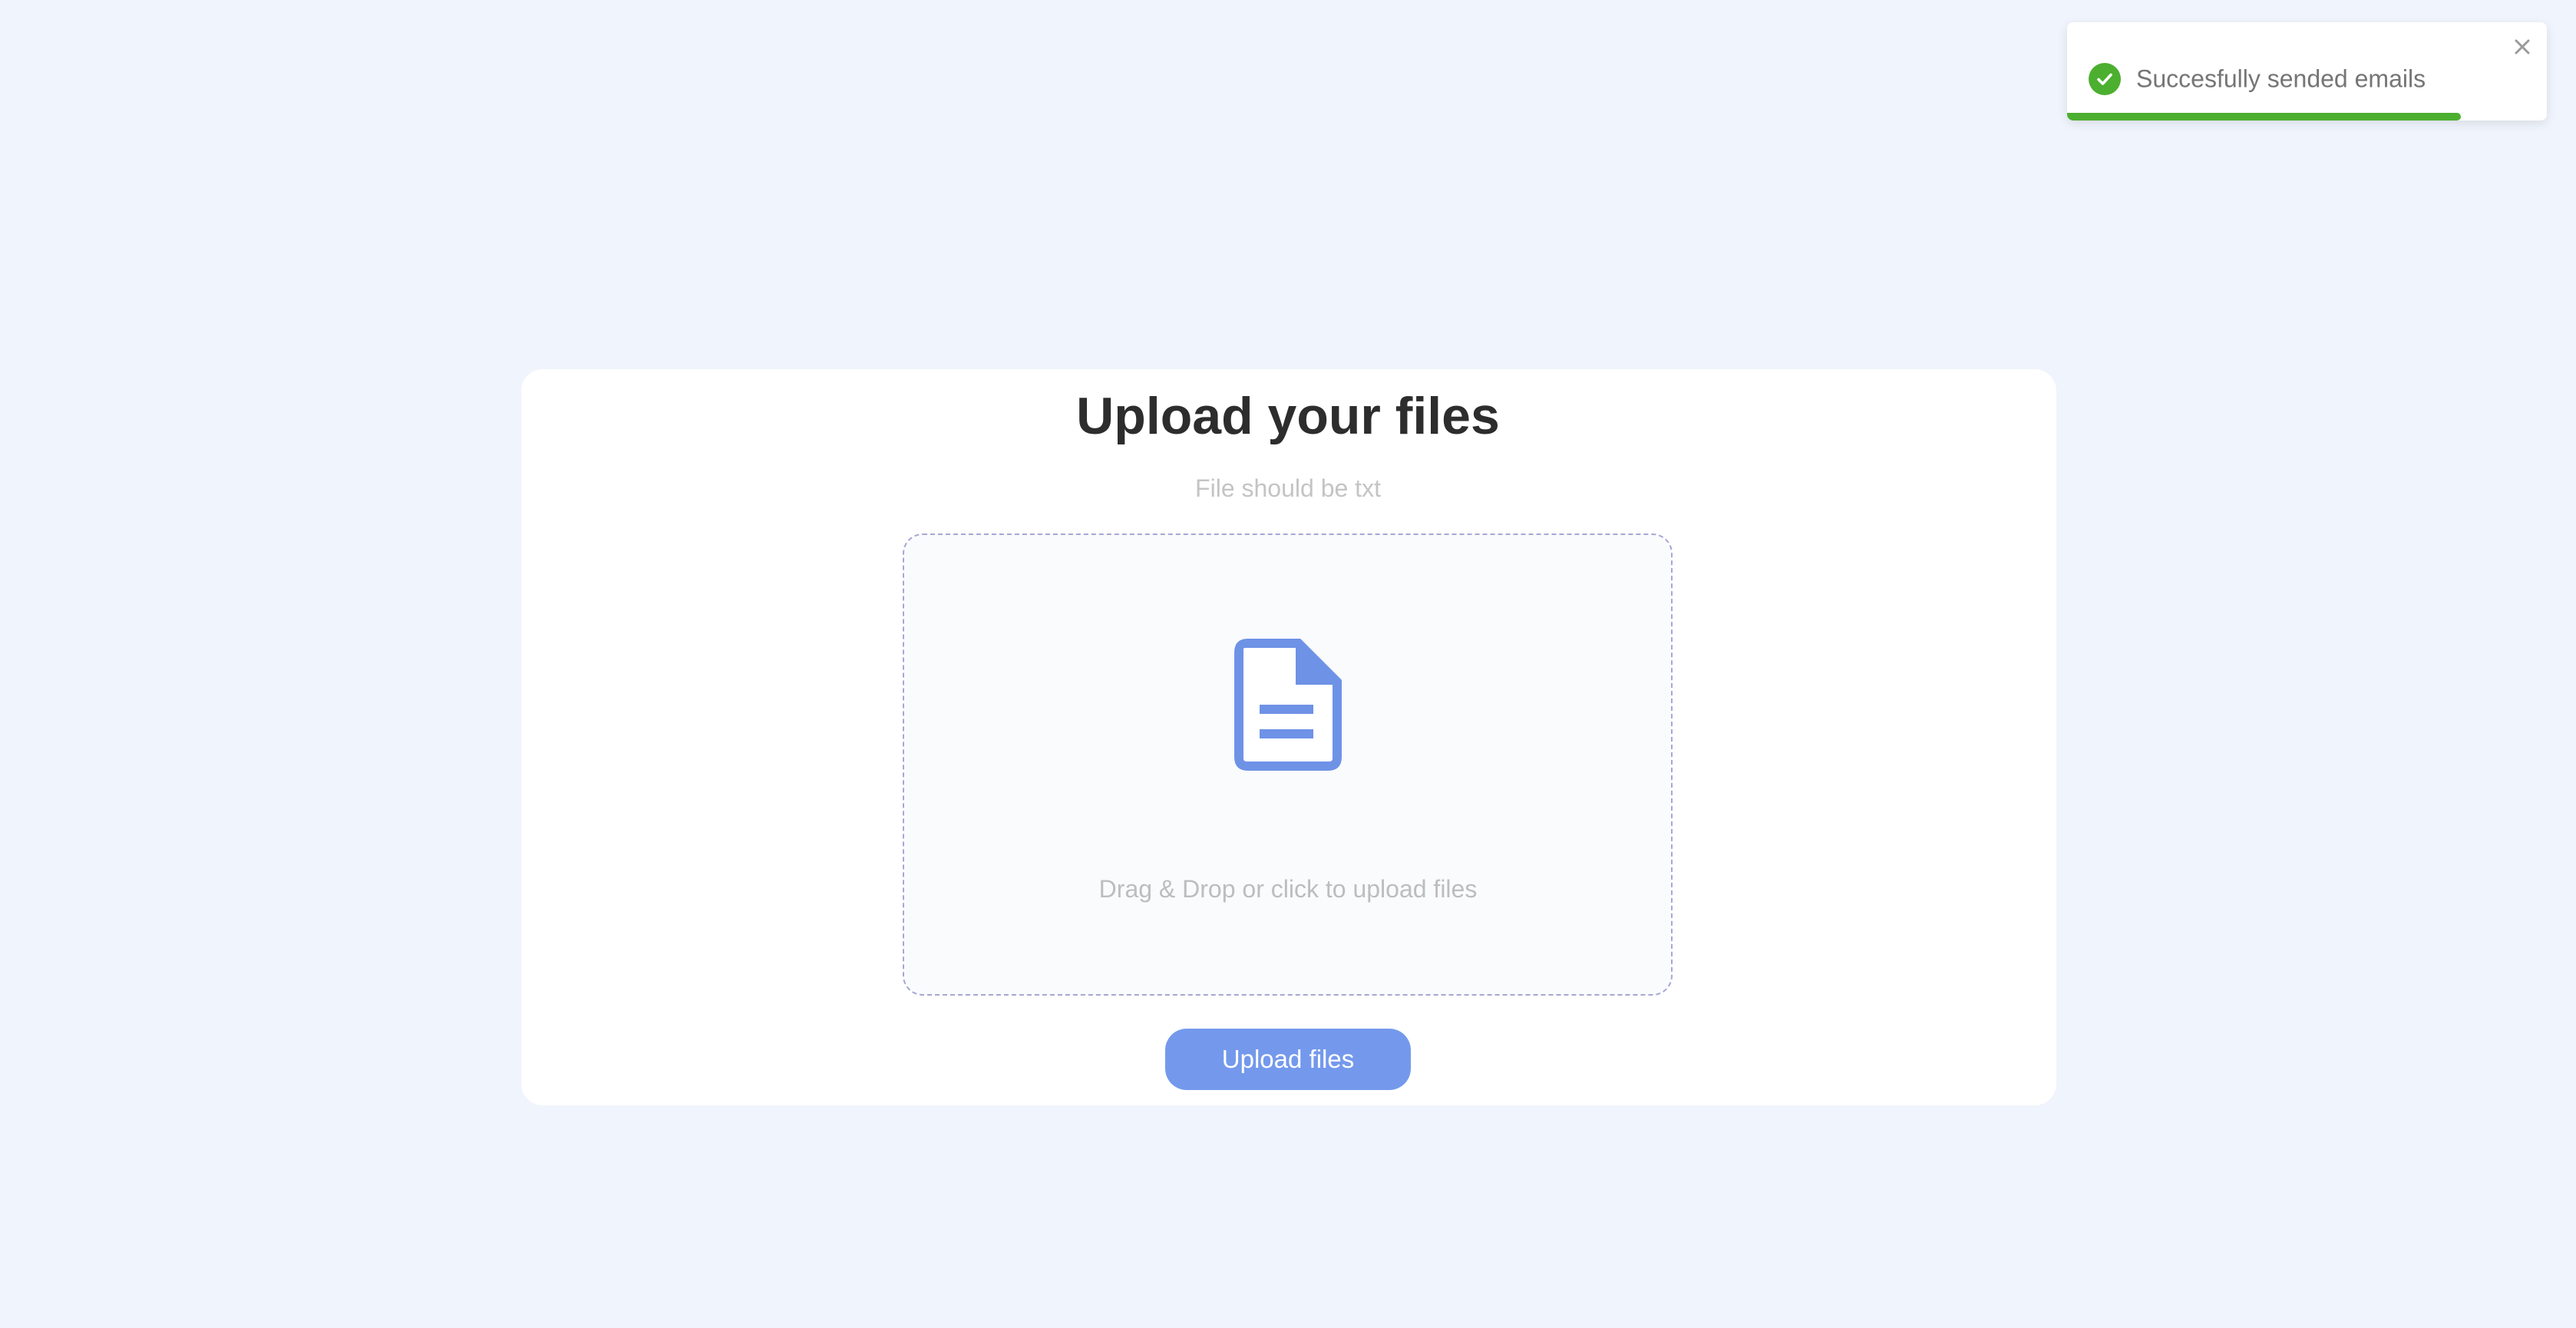  Describe the element at coordinates (2281, 78) in the screenshot. I see `toast-message: Succesfully sended emails` at that location.